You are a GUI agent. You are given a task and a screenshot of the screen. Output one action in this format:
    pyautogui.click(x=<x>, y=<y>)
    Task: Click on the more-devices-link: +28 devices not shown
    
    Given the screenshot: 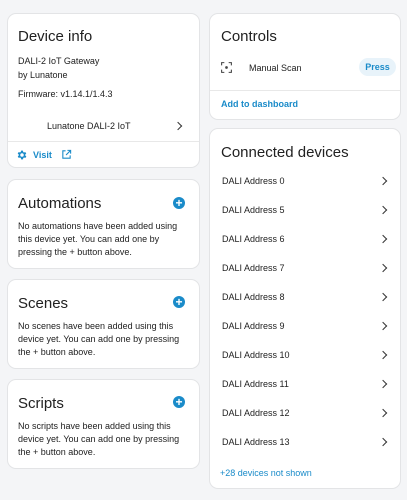 What is the action you would take?
    pyautogui.click(x=266, y=473)
    